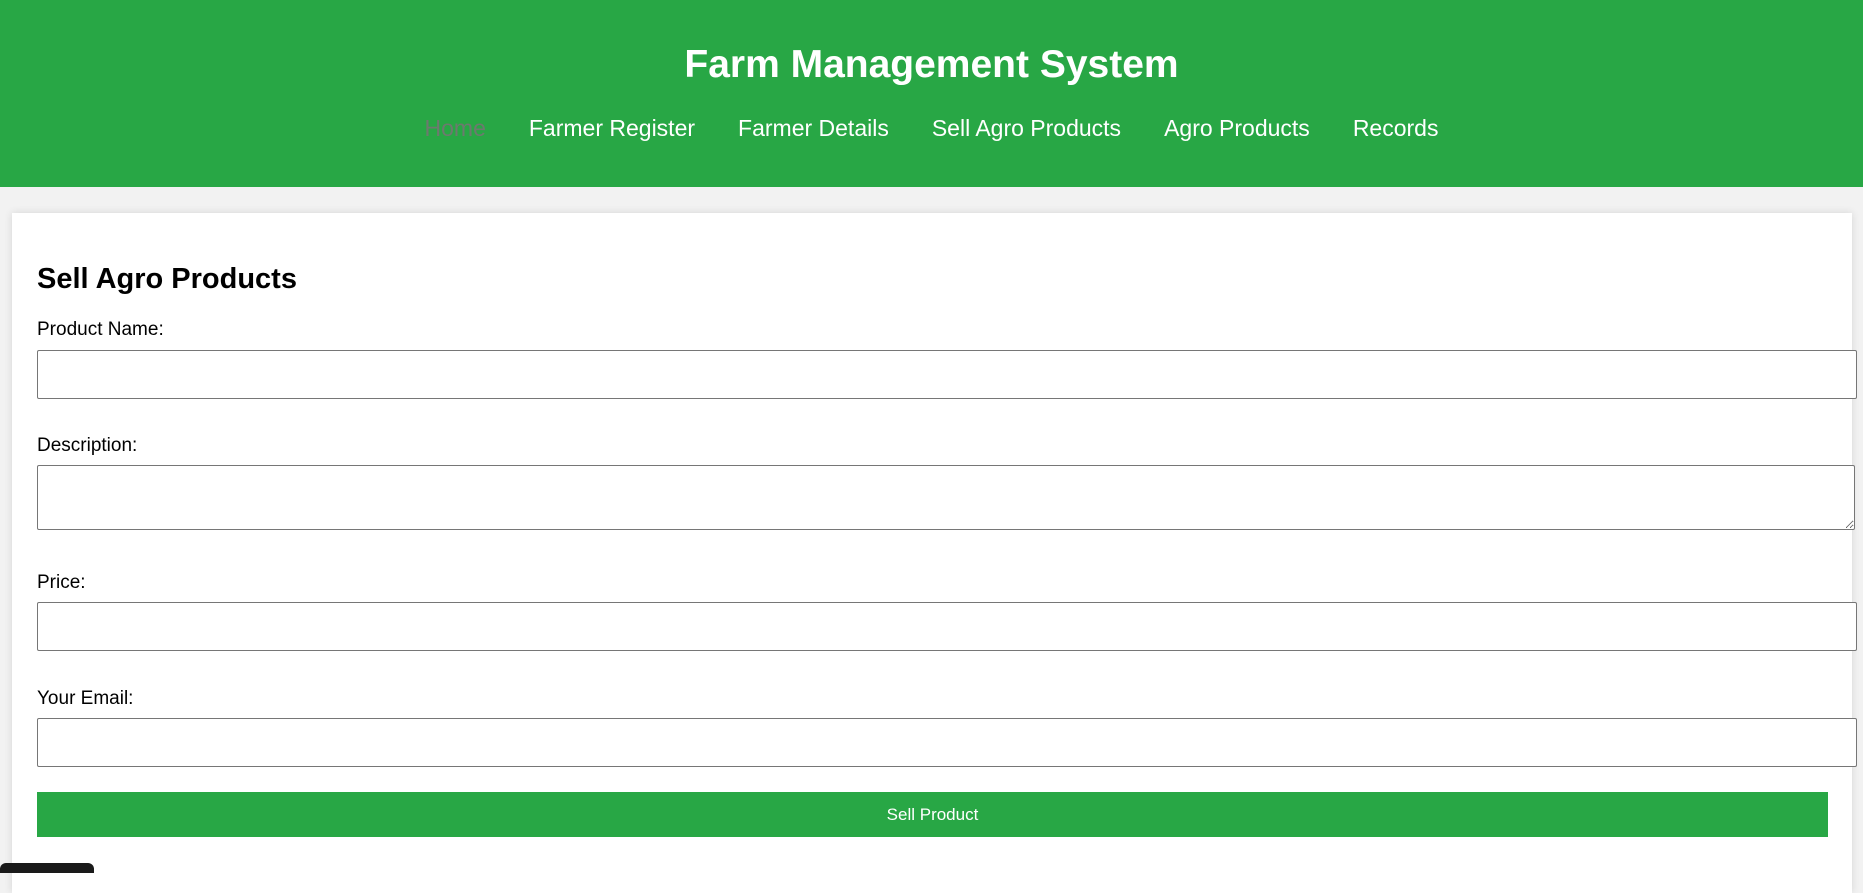 The height and width of the screenshot is (893, 1863). I want to click on sell-product-button: Sell Product, so click(932, 814).